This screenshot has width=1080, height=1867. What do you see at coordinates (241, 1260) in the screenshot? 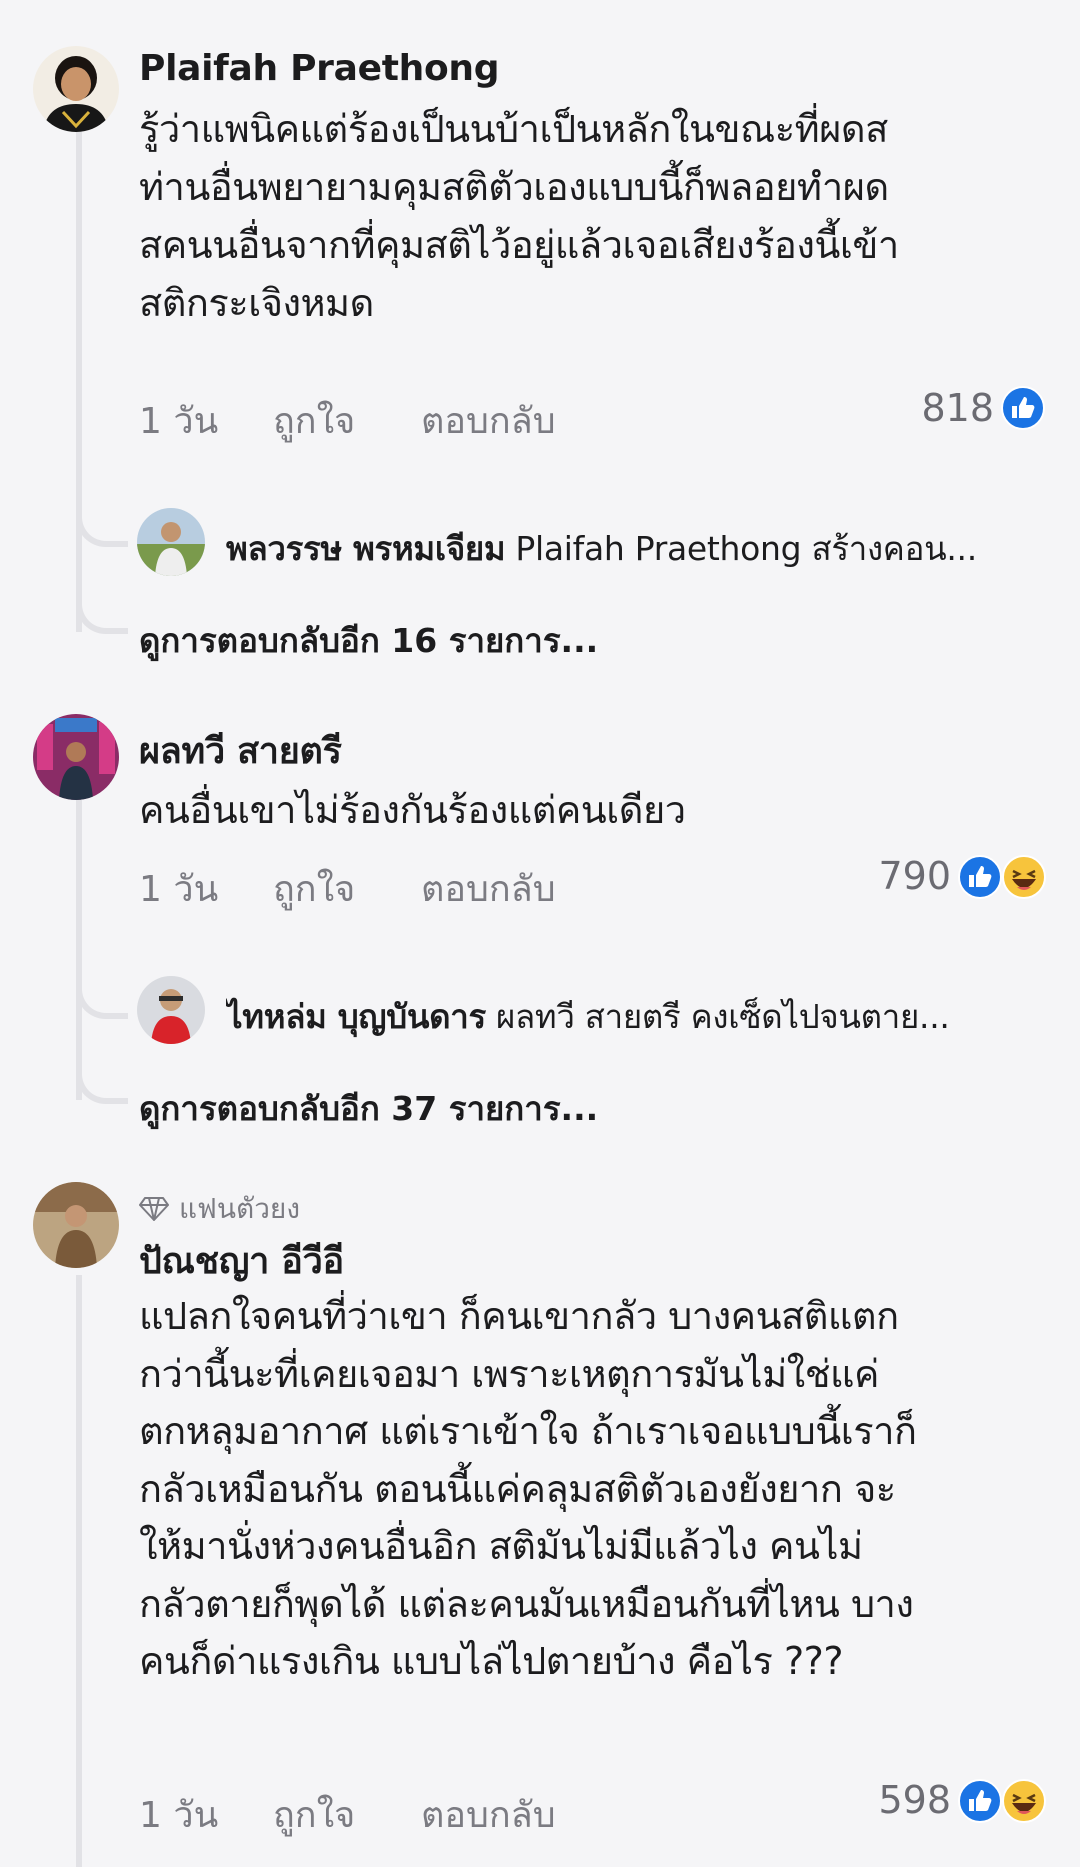
I see `comment-author: ปัณชญา อีวีอี` at bounding box center [241, 1260].